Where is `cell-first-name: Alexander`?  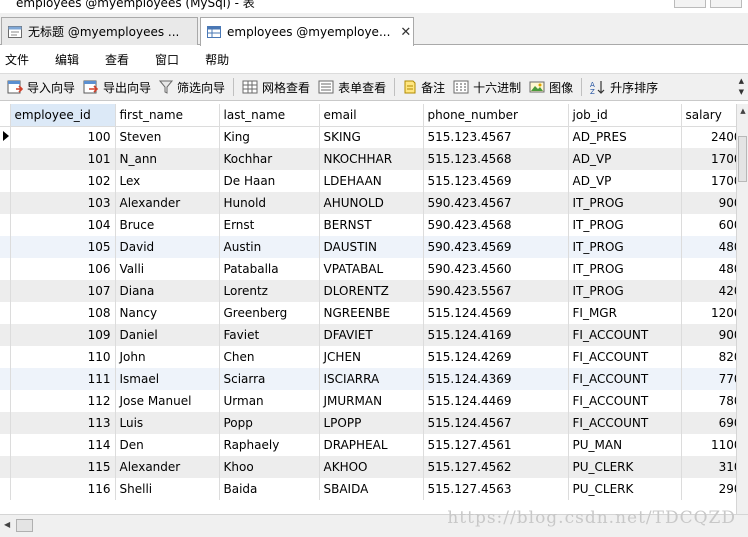 cell-first-name: Alexander is located at coordinates (167, 203).